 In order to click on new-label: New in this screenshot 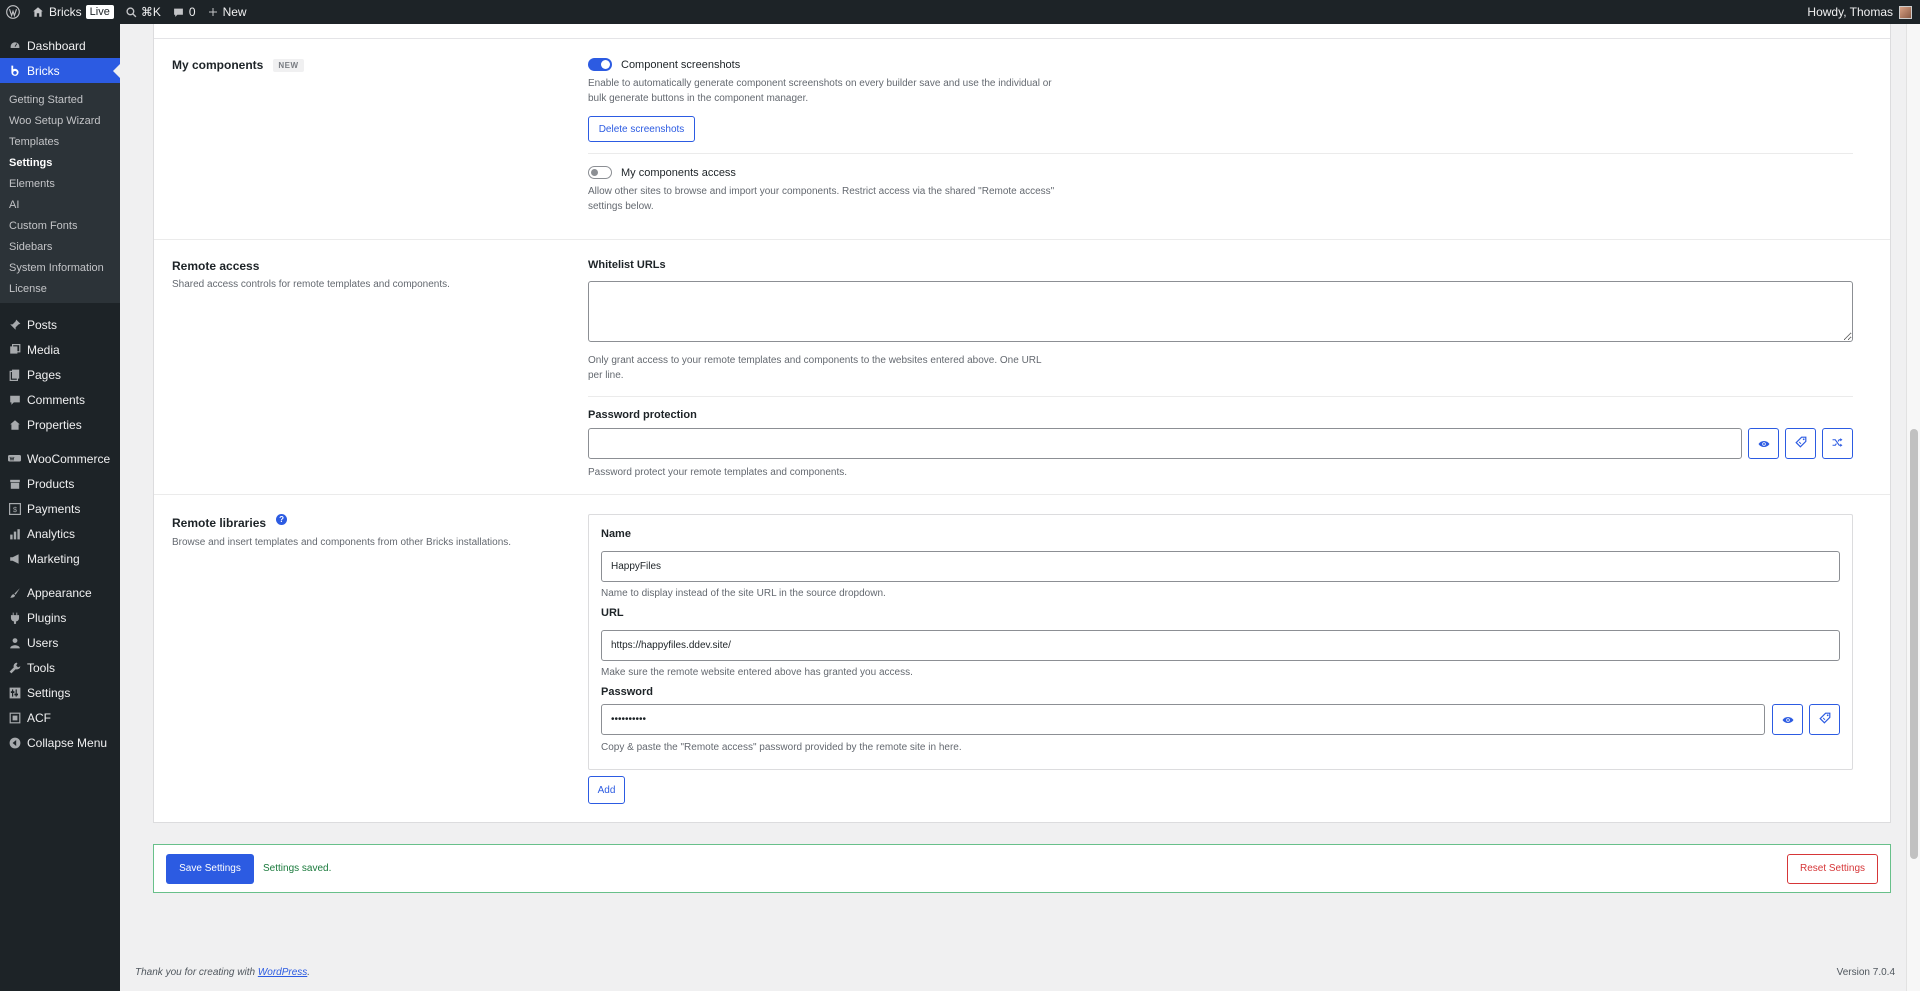, I will do `click(234, 12)`.